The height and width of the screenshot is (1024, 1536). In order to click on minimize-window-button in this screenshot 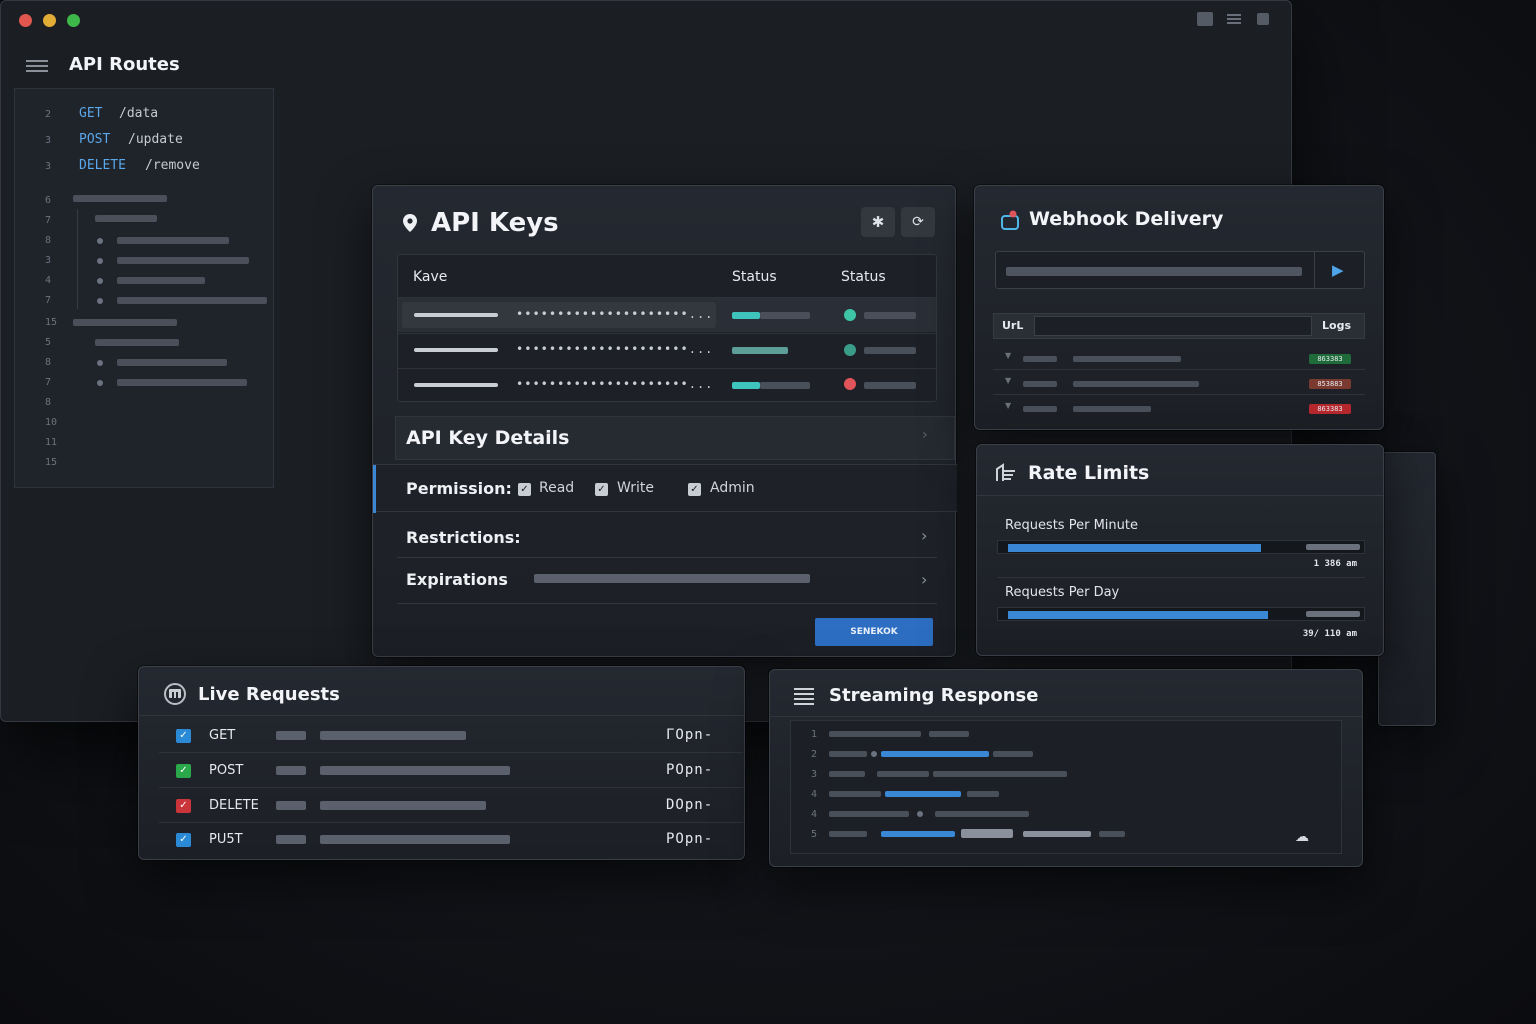, I will do `click(49, 20)`.